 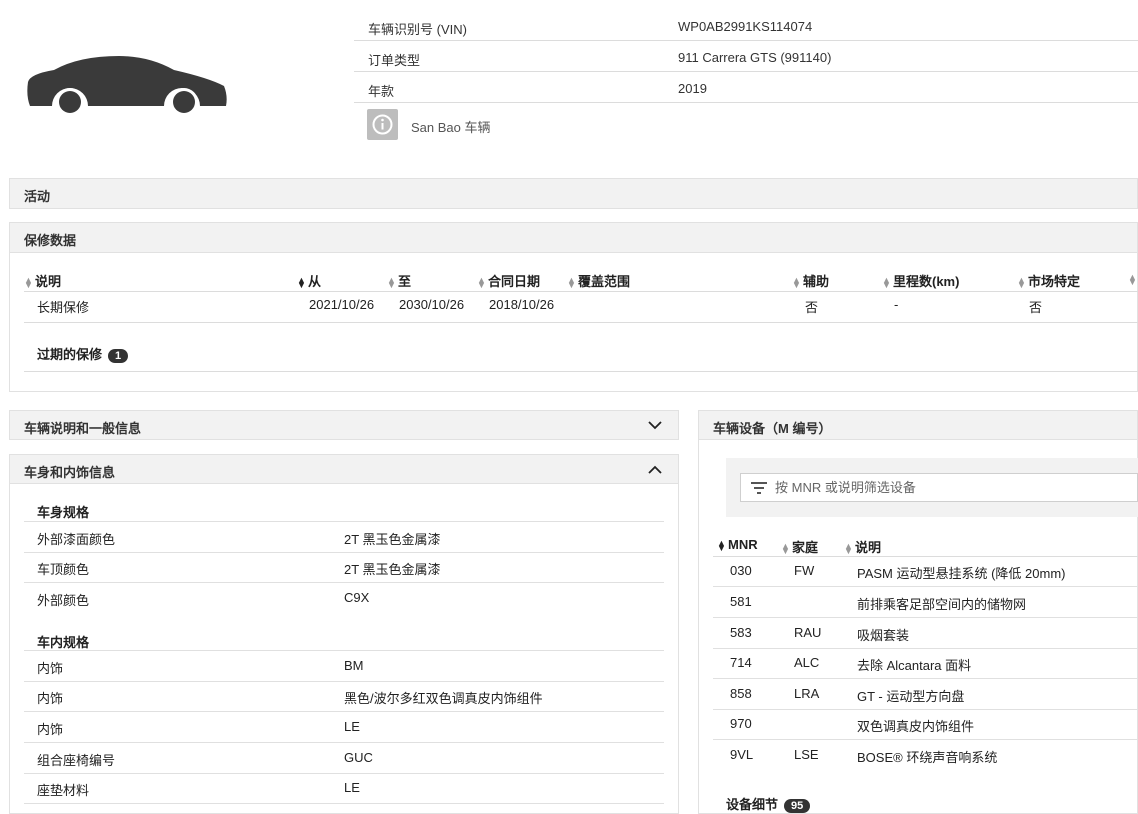 What do you see at coordinates (810, 280) in the screenshot?
I see `col-header-assist: ▲ ▼ 辅助` at bounding box center [810, 280].